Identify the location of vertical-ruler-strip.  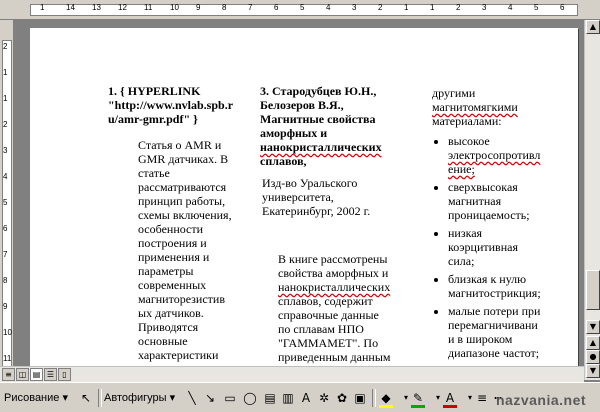
(7, 208).